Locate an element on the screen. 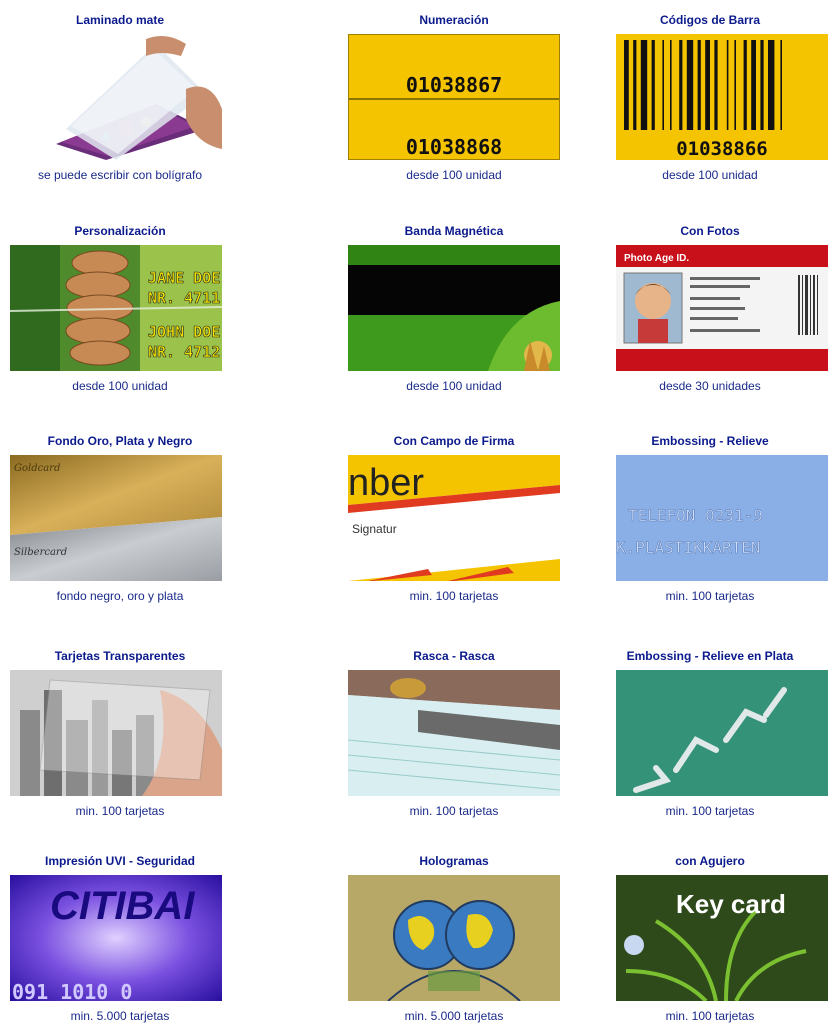 The height and width of the screenshot is (1033, 830). product-title: Personalización is located at coordinates (120, 231).